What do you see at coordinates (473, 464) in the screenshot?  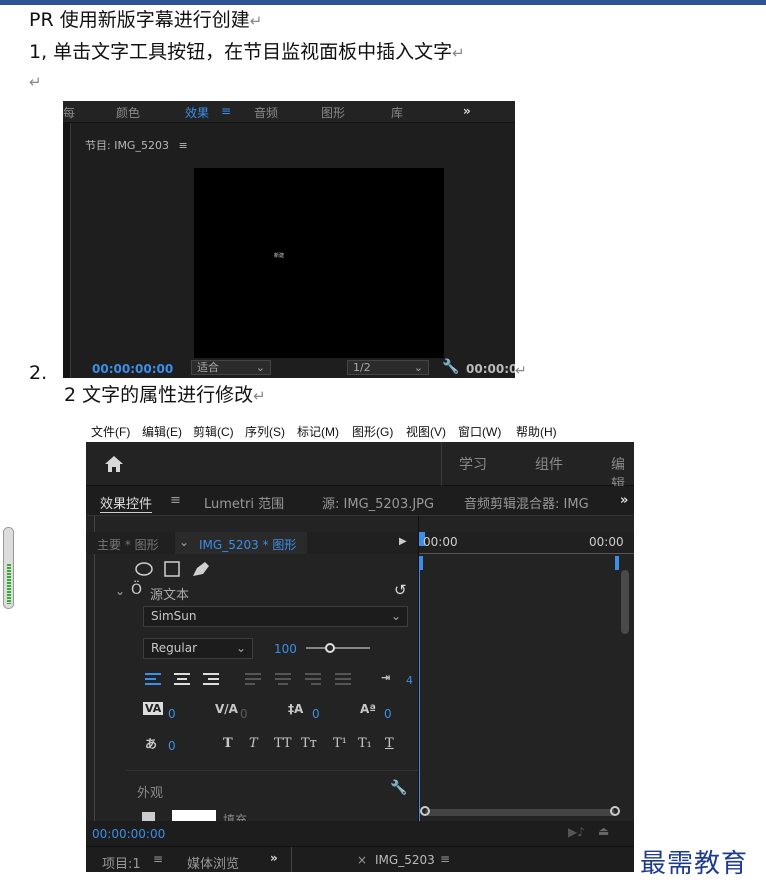 I see `workspace-learn: 学习` at bounding box center [473, 464].